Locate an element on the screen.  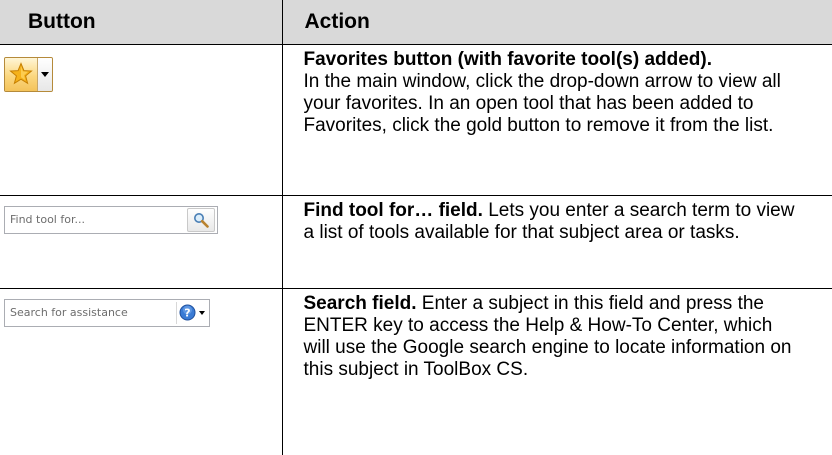
find-tool-title: Find tool for… field. is located at coordinates (393, 210).